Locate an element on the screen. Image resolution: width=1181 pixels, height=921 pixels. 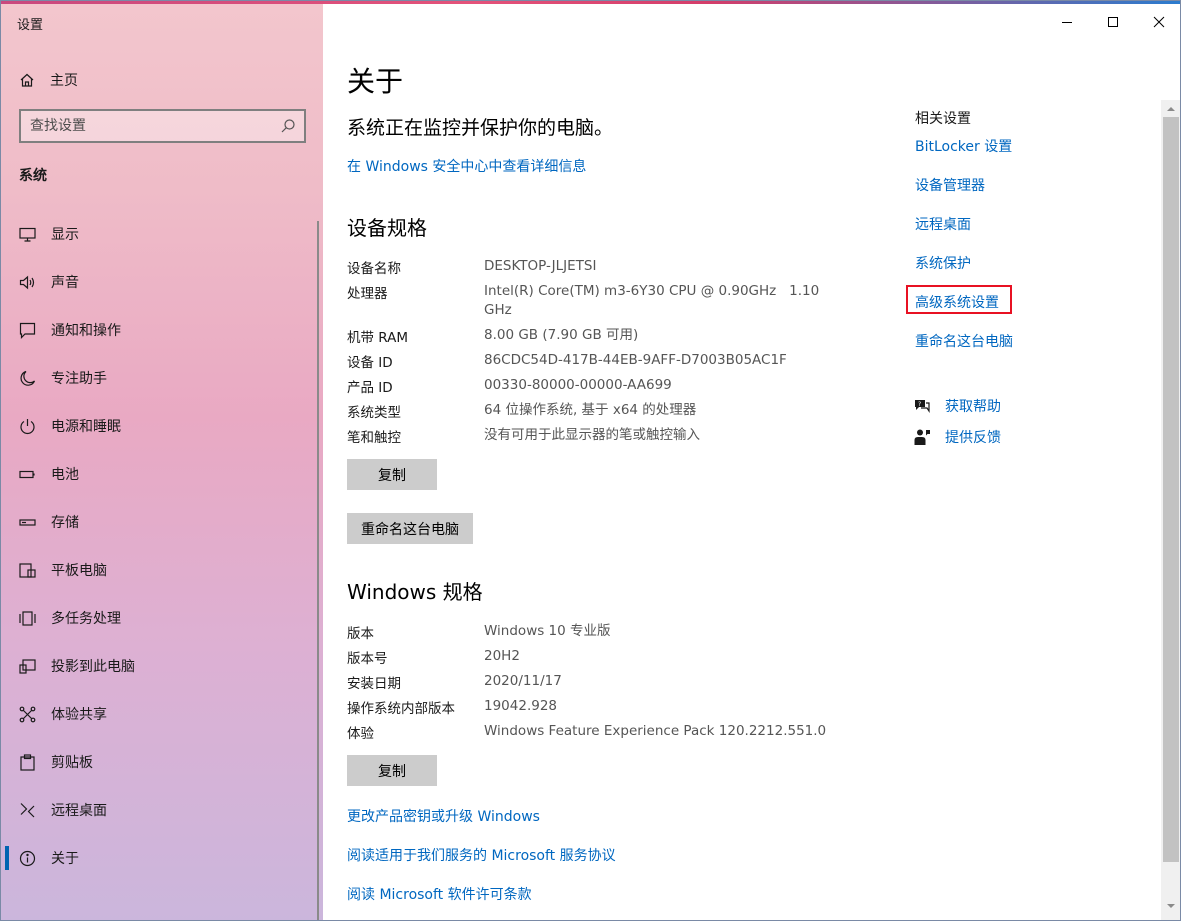
monitor-icon is located at coordinates (27, 234).